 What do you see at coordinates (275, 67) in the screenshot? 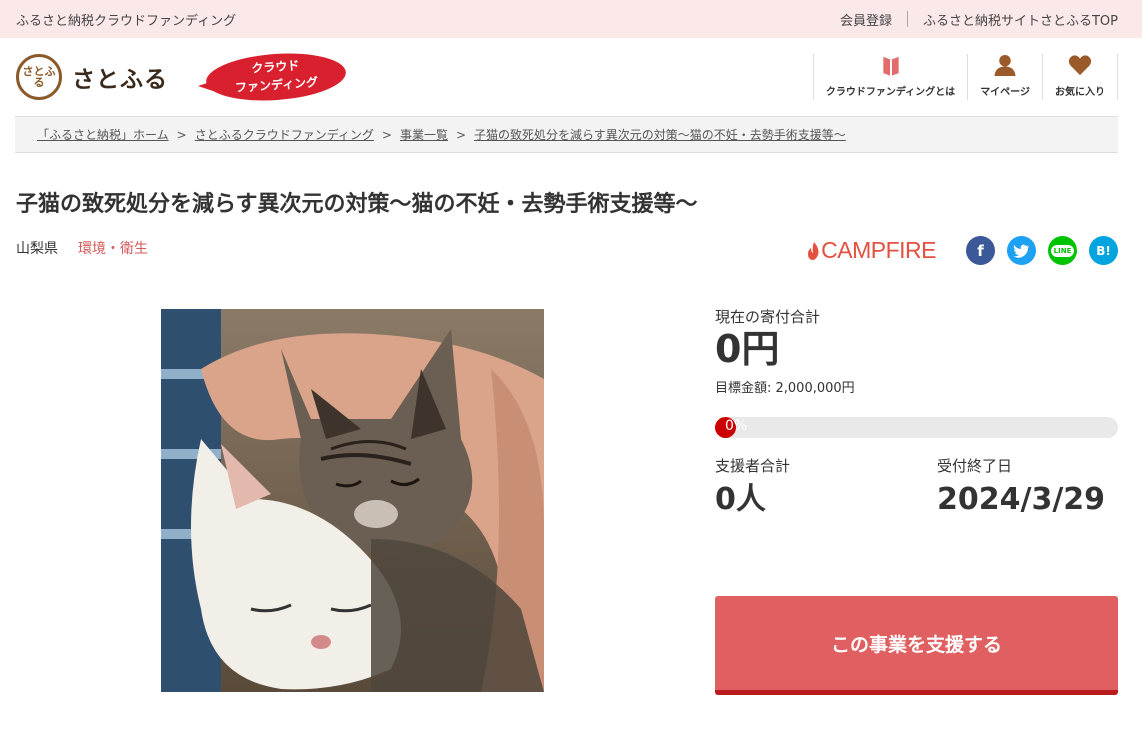
I see `badge-line1: クラウド` at bounding box center [275, 67].